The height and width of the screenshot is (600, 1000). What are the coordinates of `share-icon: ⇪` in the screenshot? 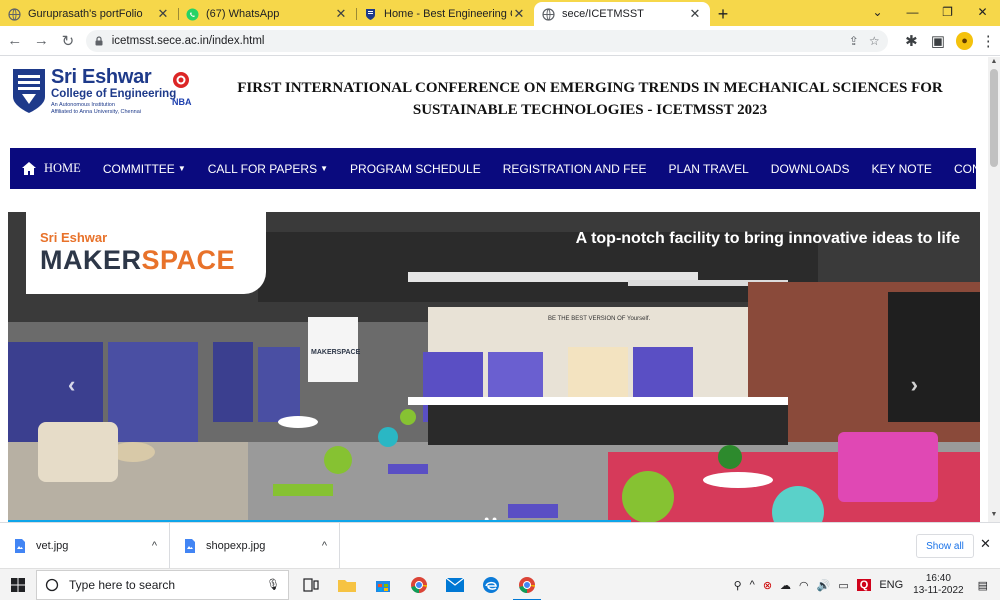 It's located at (854, 41).